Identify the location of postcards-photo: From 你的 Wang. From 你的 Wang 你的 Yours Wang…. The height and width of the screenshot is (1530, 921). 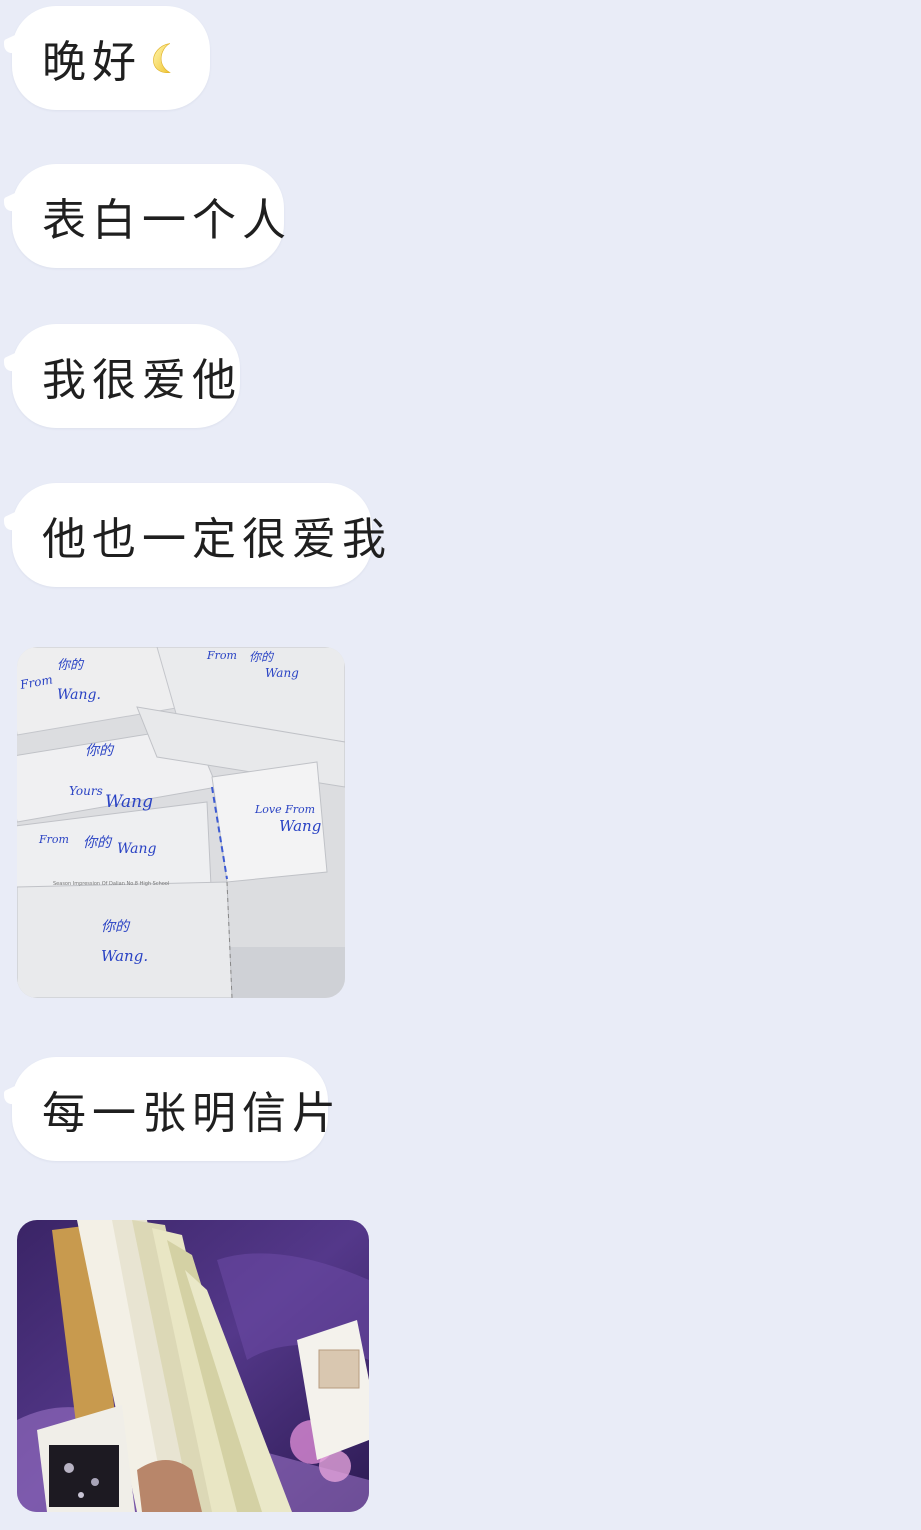
(181, 822).